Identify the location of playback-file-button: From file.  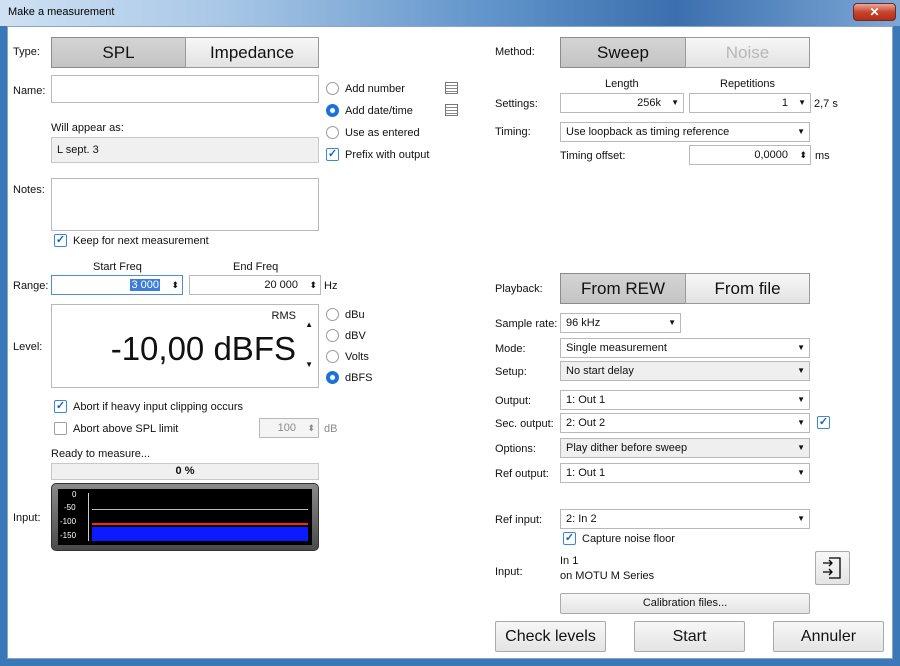
(747, 288).